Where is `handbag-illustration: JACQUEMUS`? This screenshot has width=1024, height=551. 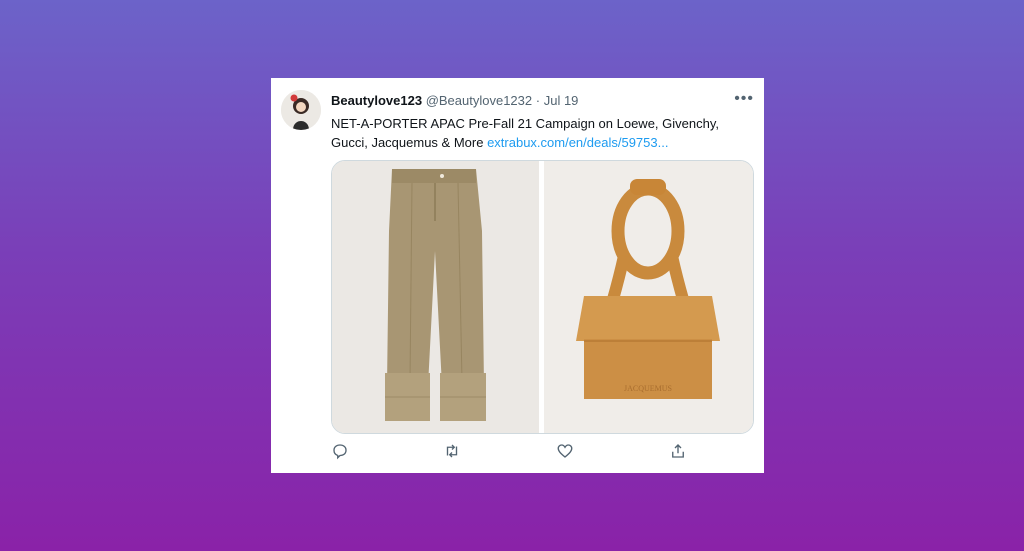
handbag-illustration: JACQUEMUS is located at coordinates (648, 297).